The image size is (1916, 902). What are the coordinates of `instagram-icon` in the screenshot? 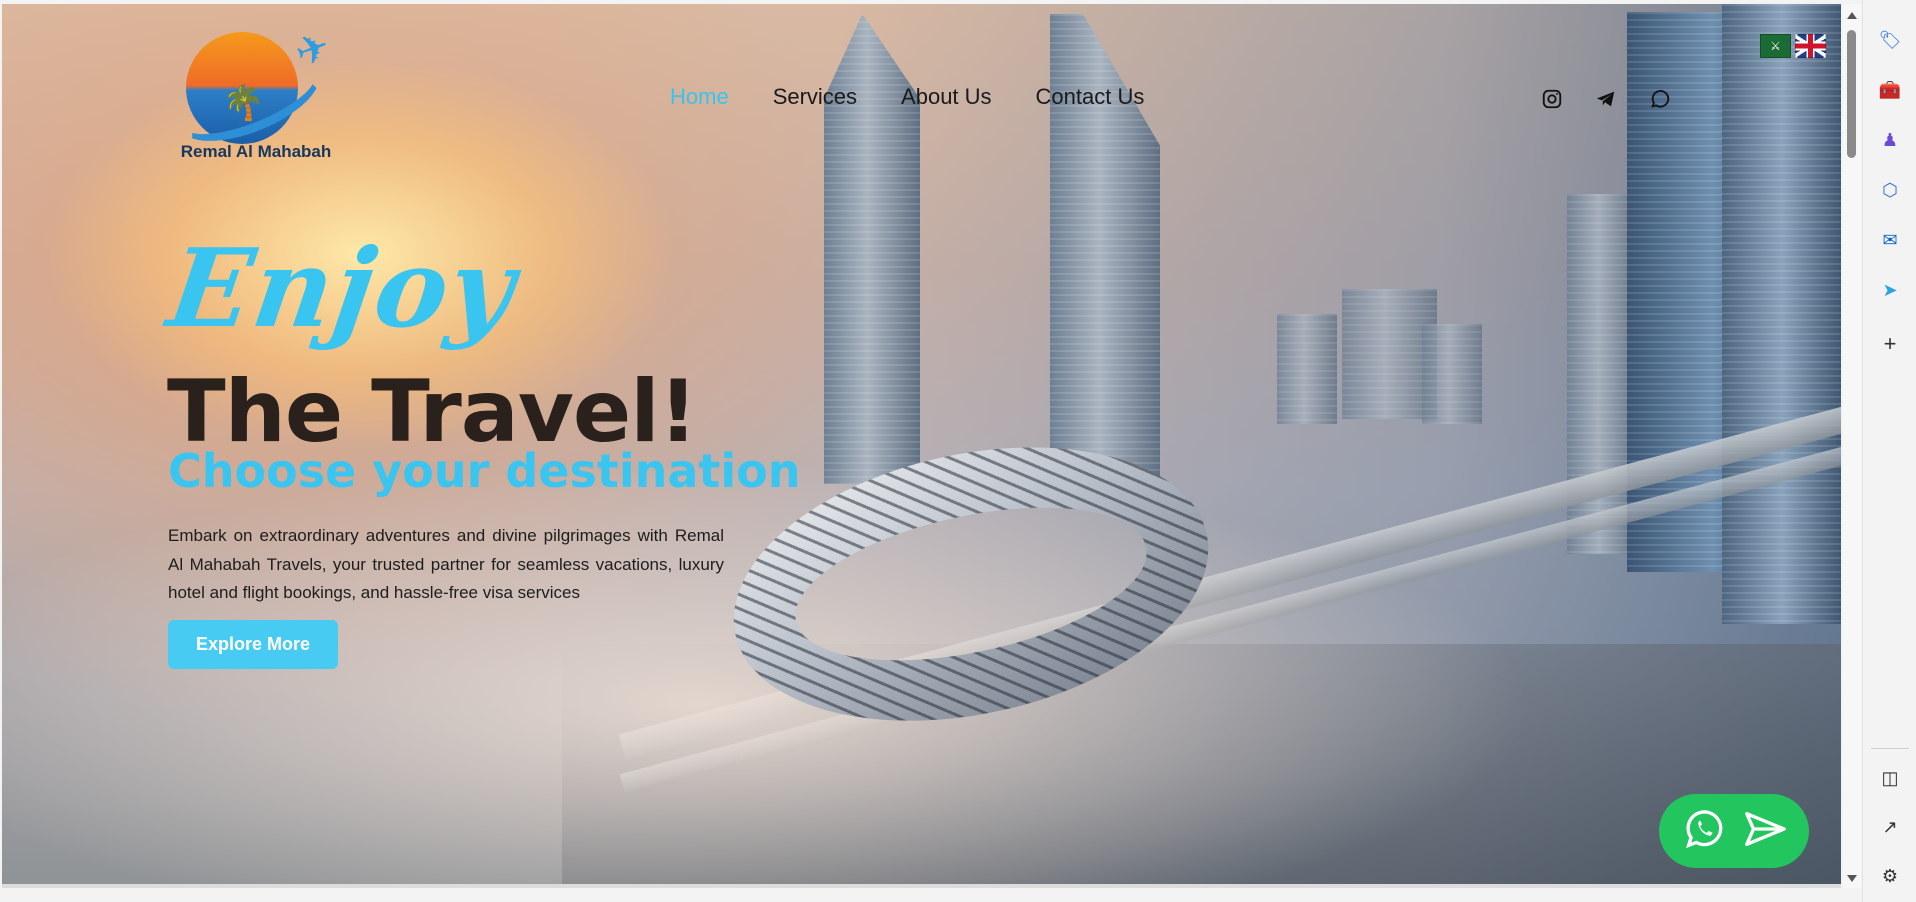 It's located at (1552, 99).